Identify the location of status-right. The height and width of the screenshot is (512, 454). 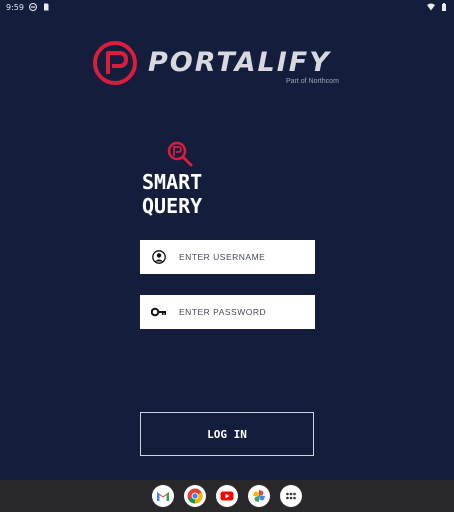
(437, 7).